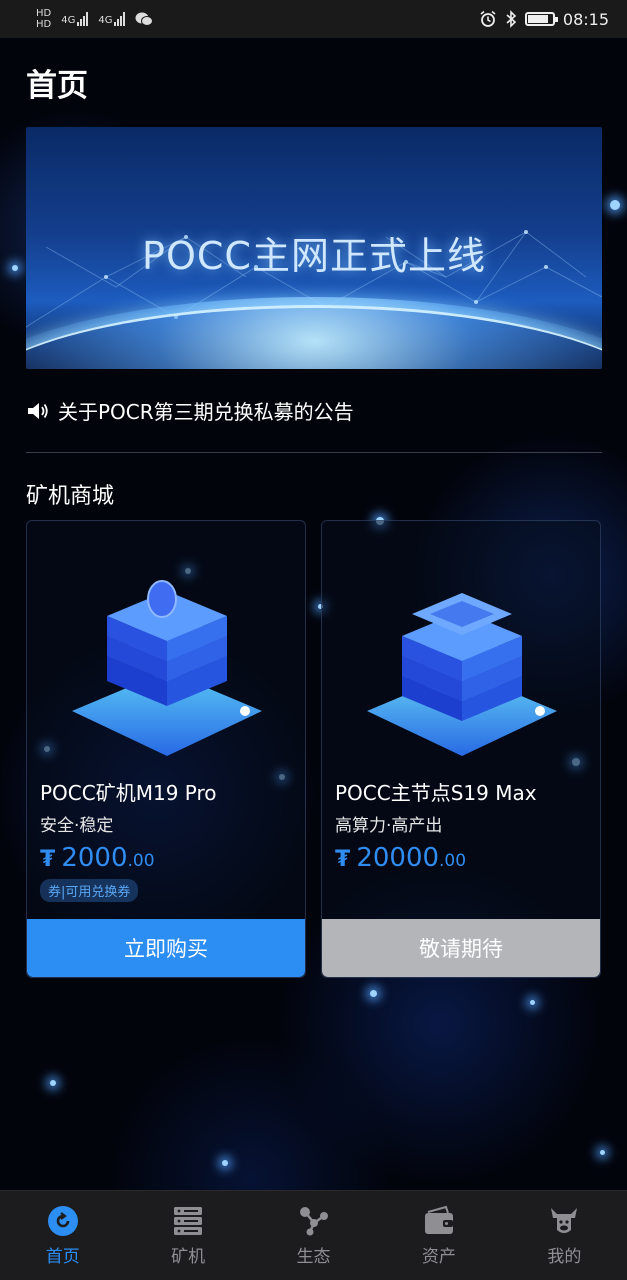  I want to click on banner-title: POCC主网正式上线, so click(314, 256).